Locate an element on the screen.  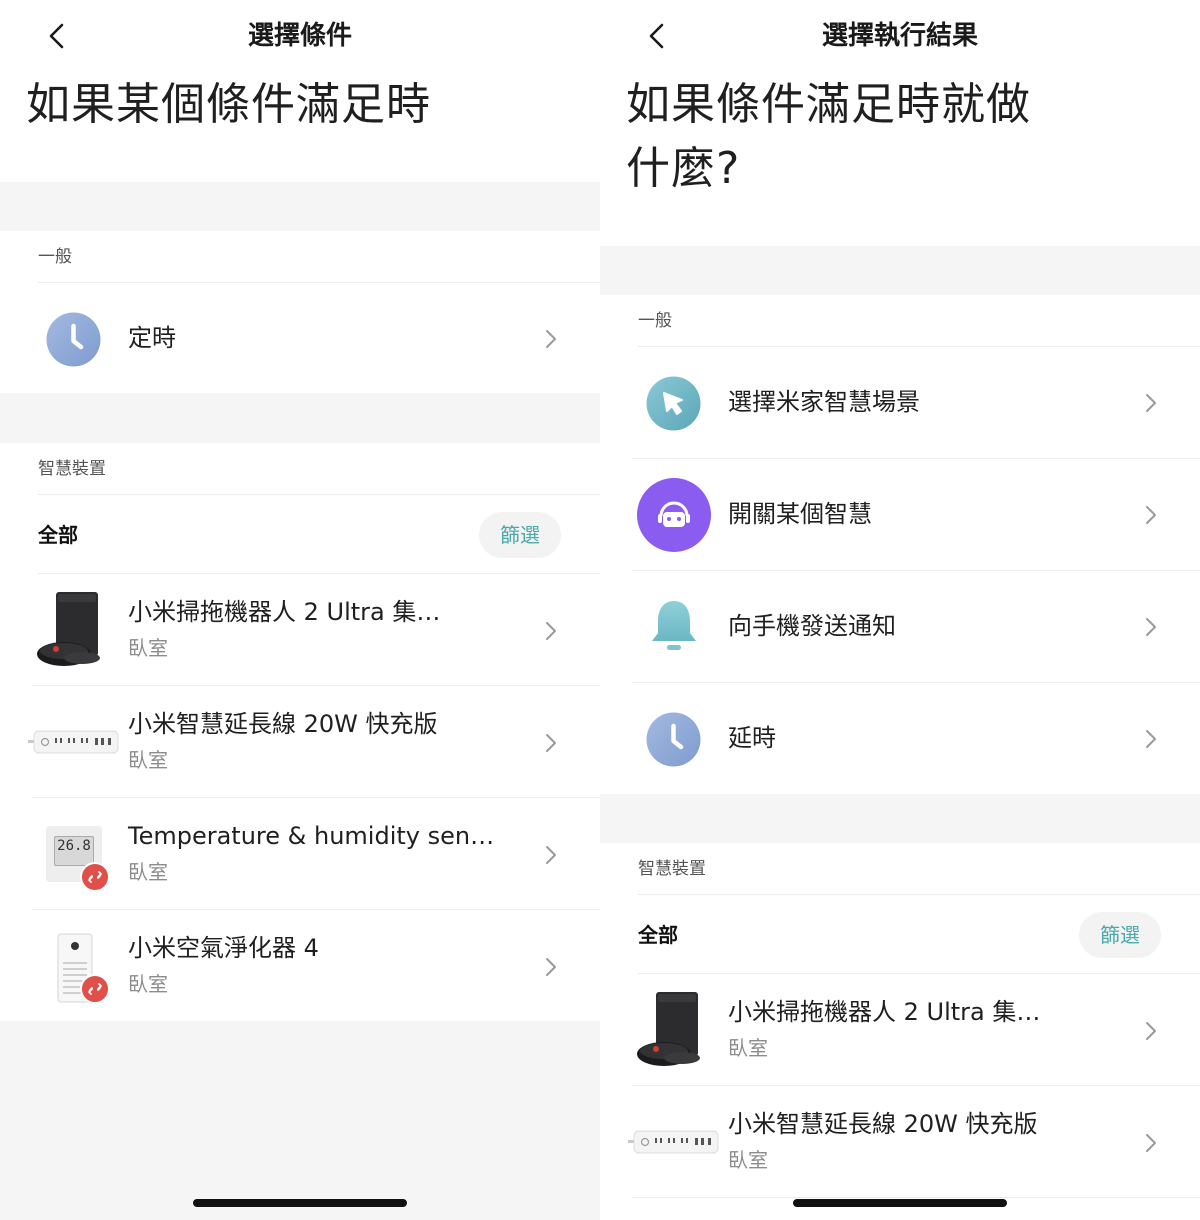
timer-row: 定時 is located at coordinates (300, 338).